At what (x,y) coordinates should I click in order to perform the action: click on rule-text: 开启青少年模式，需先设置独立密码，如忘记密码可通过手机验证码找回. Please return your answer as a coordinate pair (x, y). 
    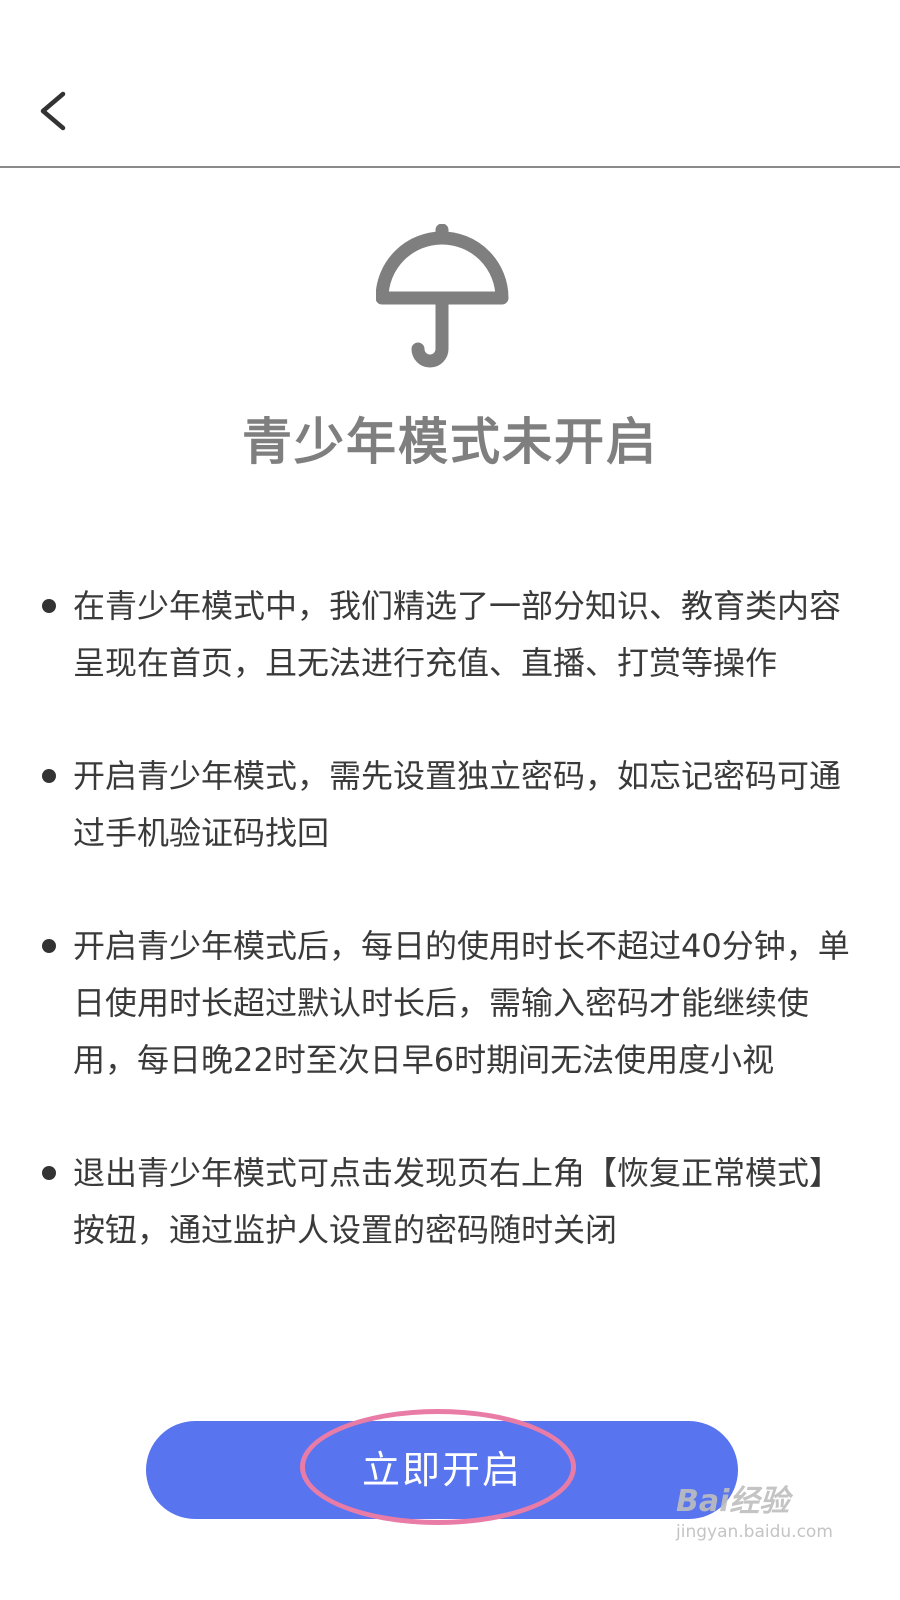
    Looking at the image, I should click on (457, 804).